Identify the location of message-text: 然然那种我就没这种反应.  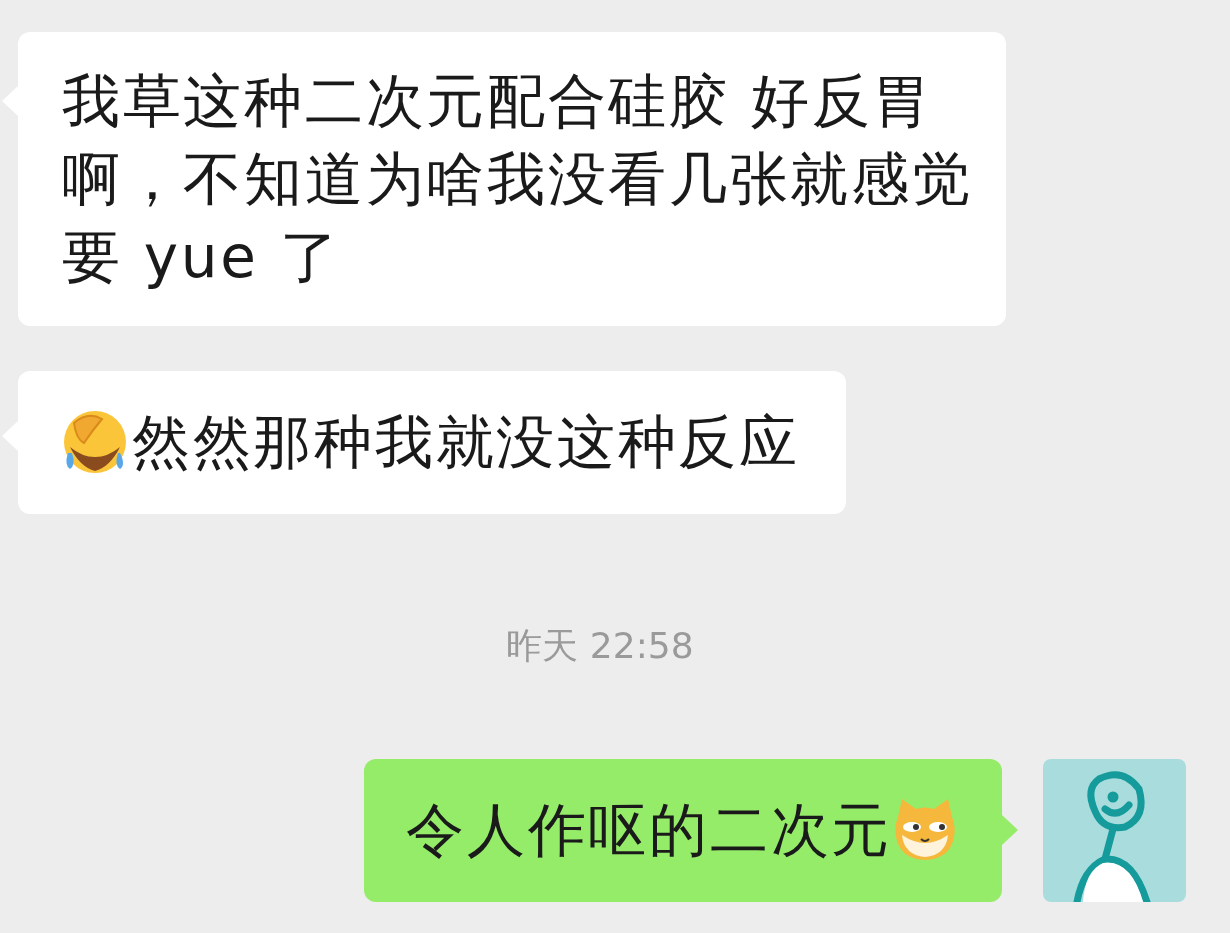
(466, 442).